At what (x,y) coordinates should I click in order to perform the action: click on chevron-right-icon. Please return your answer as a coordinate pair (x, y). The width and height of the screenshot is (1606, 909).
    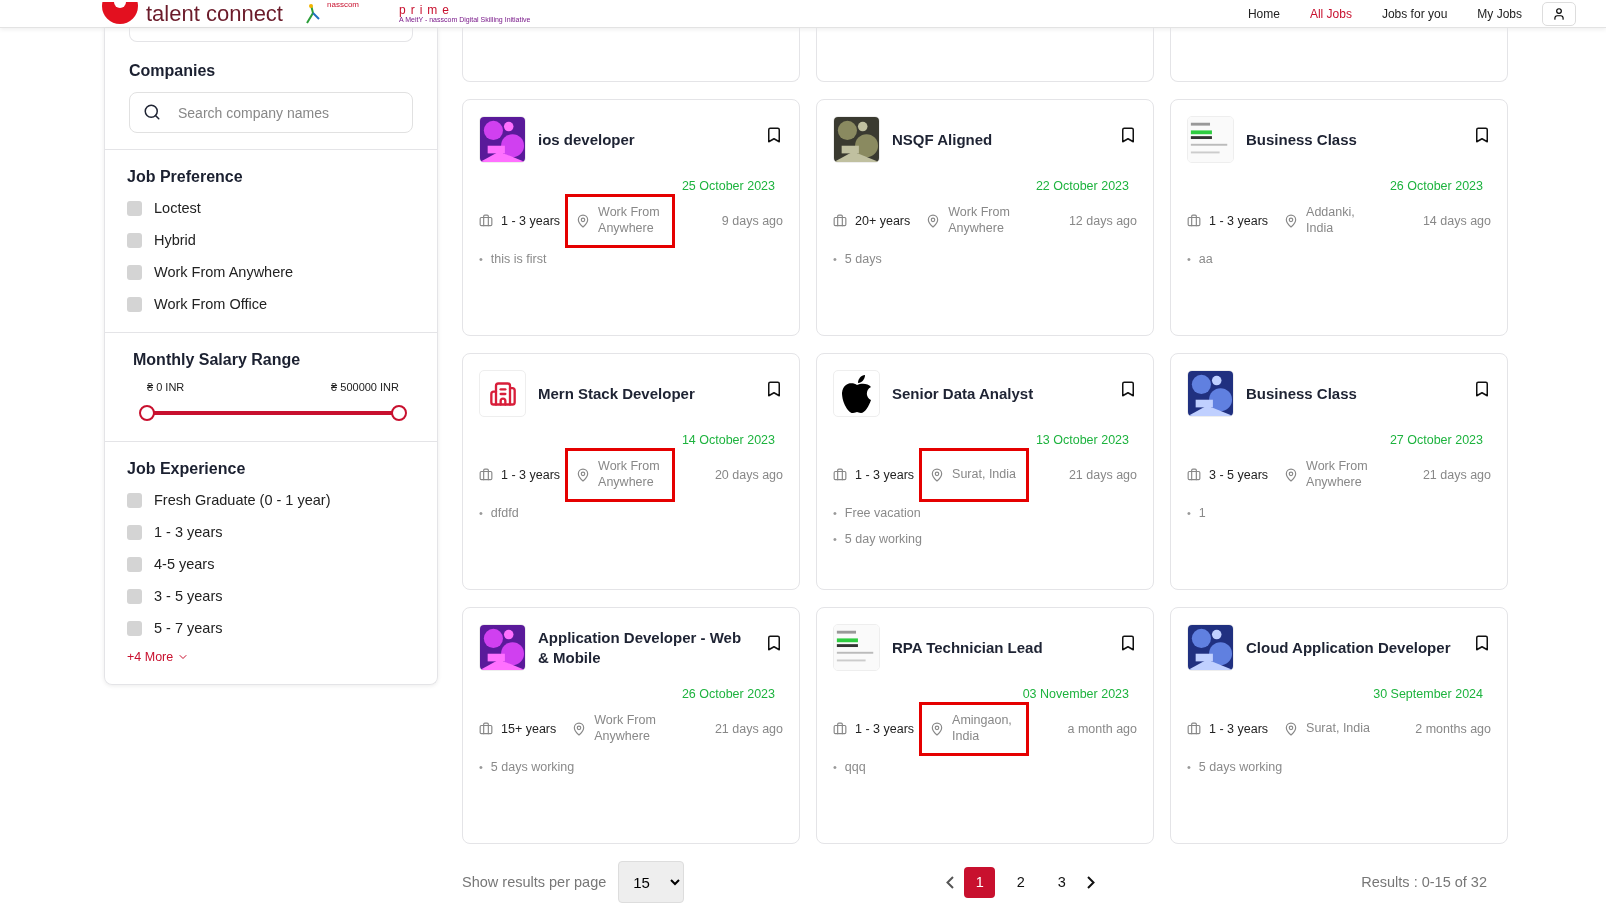
    Looking at the image, I should click on (1091, 882).